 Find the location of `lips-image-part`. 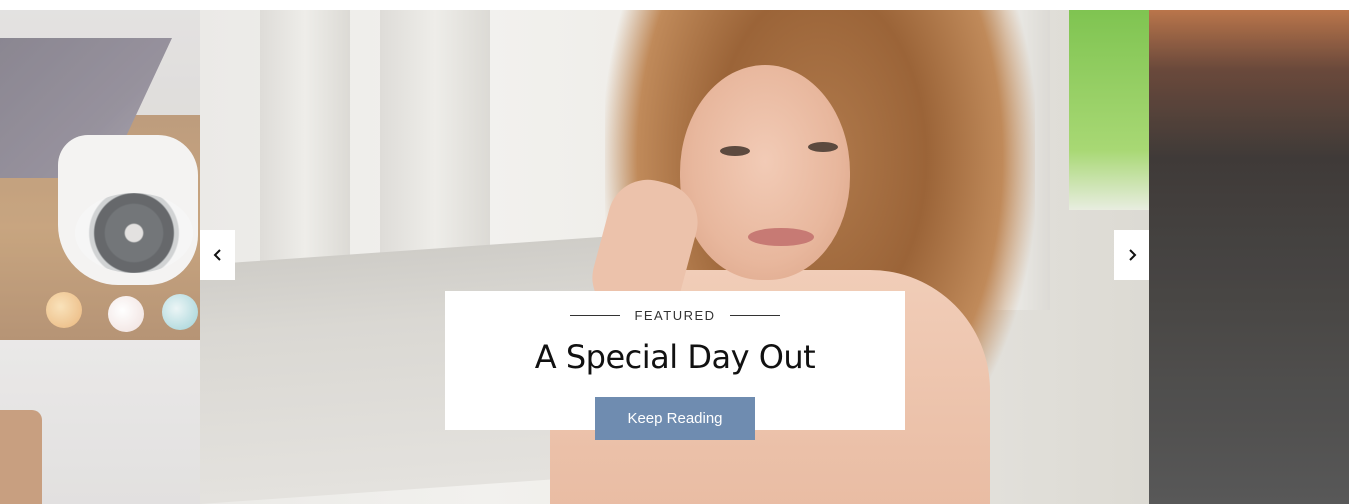

lips-image-part is located at coordinates (781, 237).